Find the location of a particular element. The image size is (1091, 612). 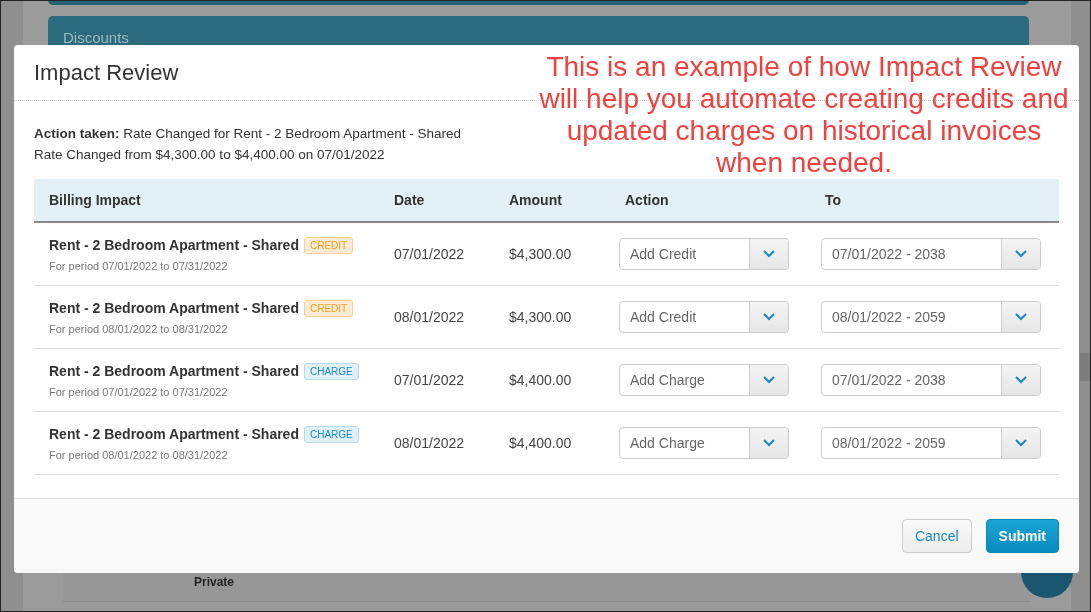

field-value: Private is located at coordinates (214, 582).